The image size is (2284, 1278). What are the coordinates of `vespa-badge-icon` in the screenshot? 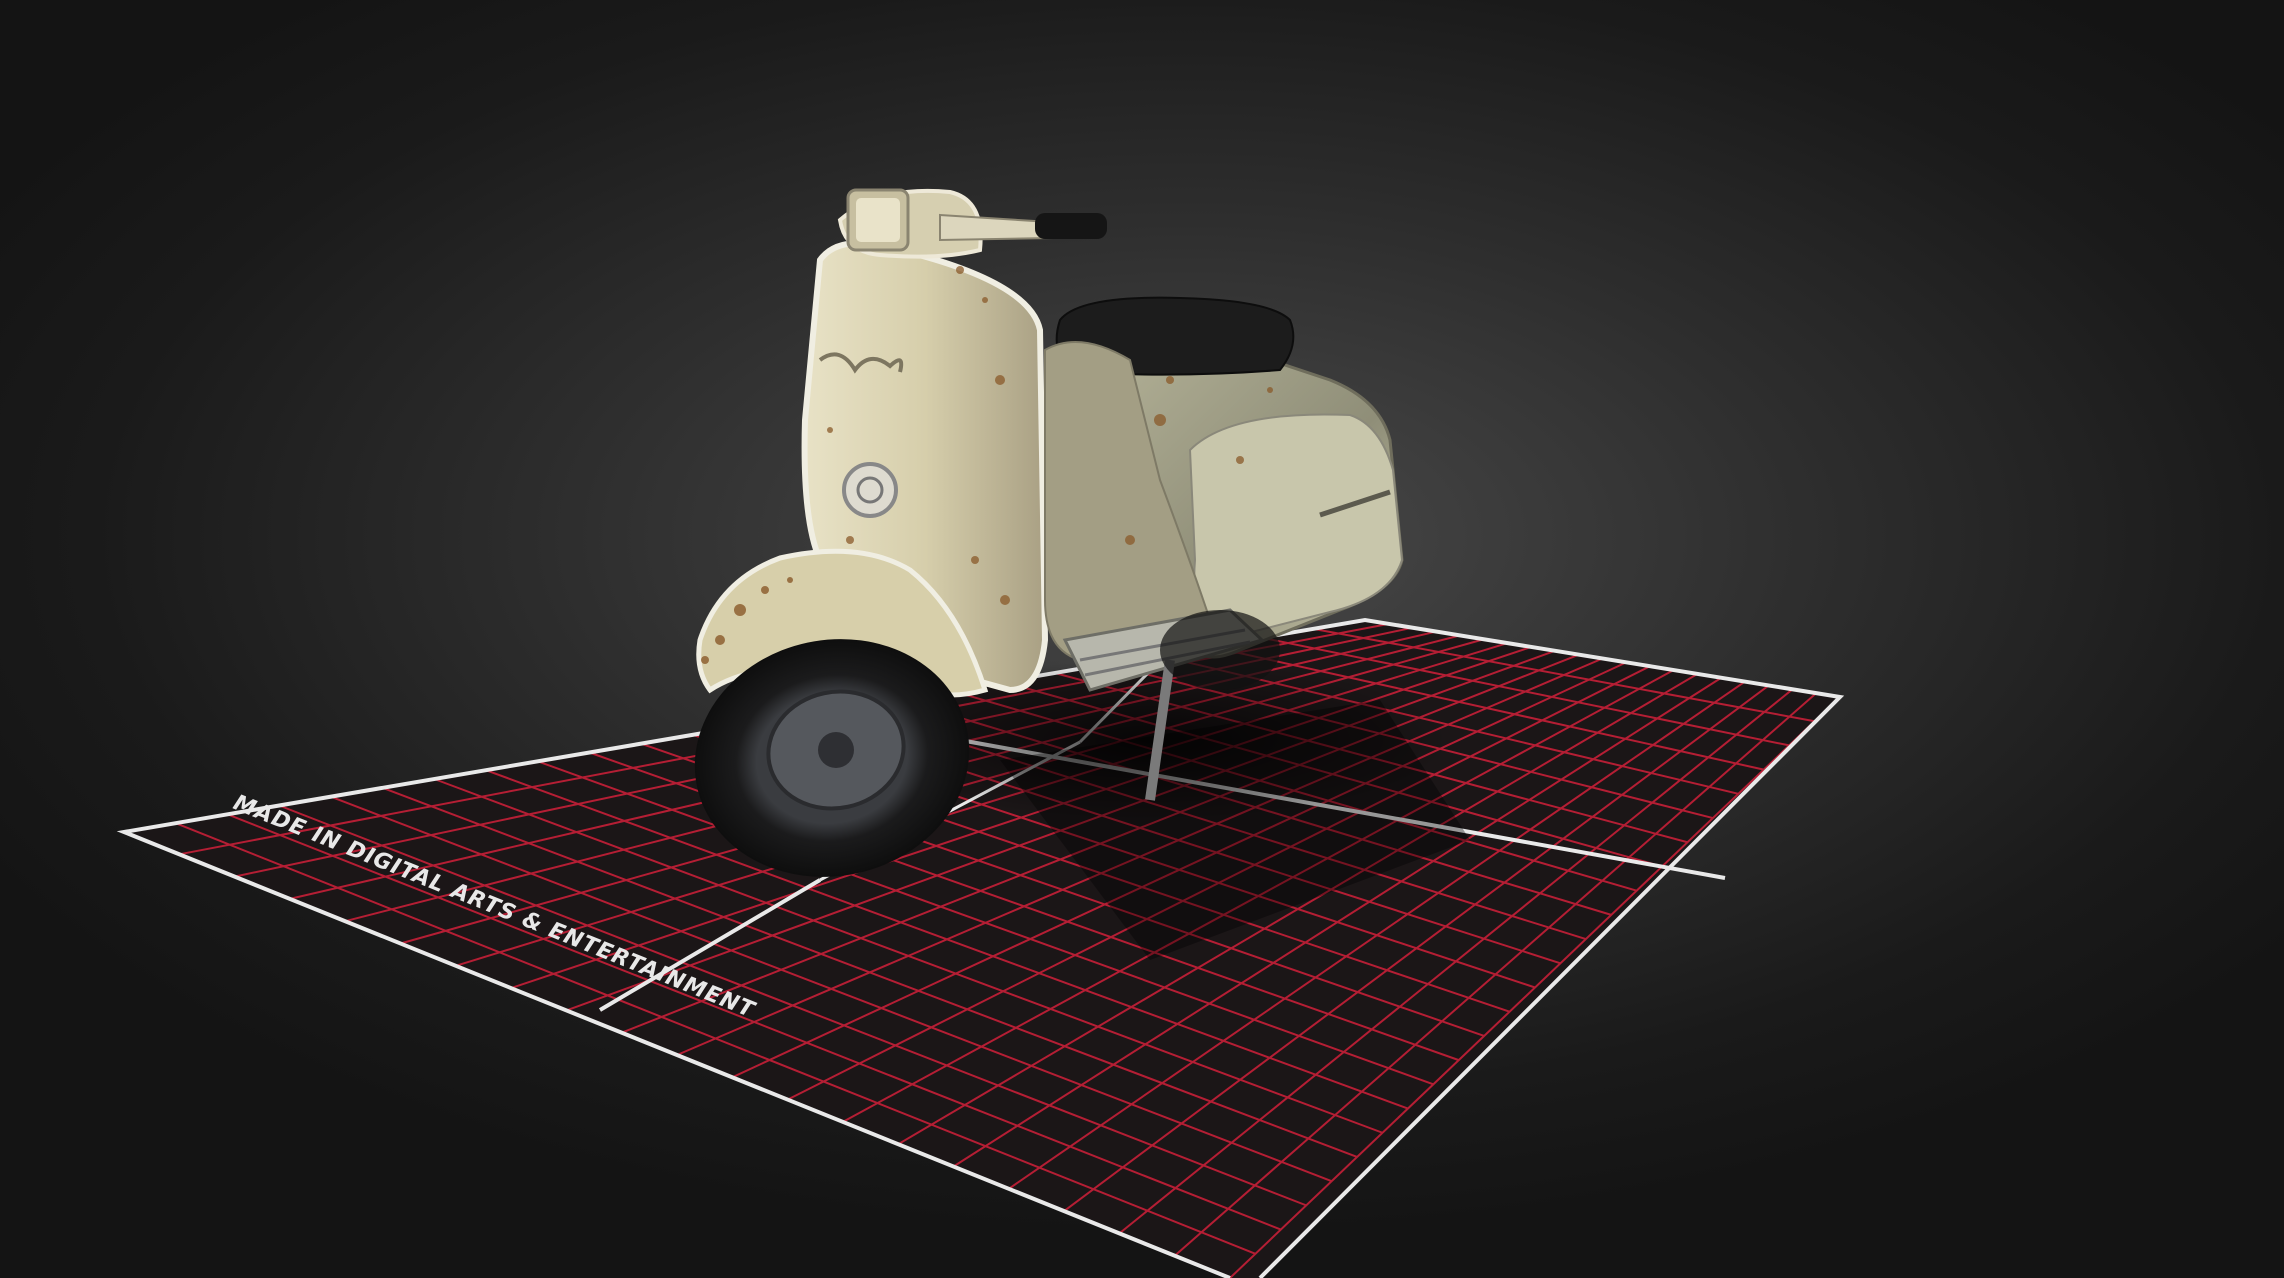 It's located at (870, 490).